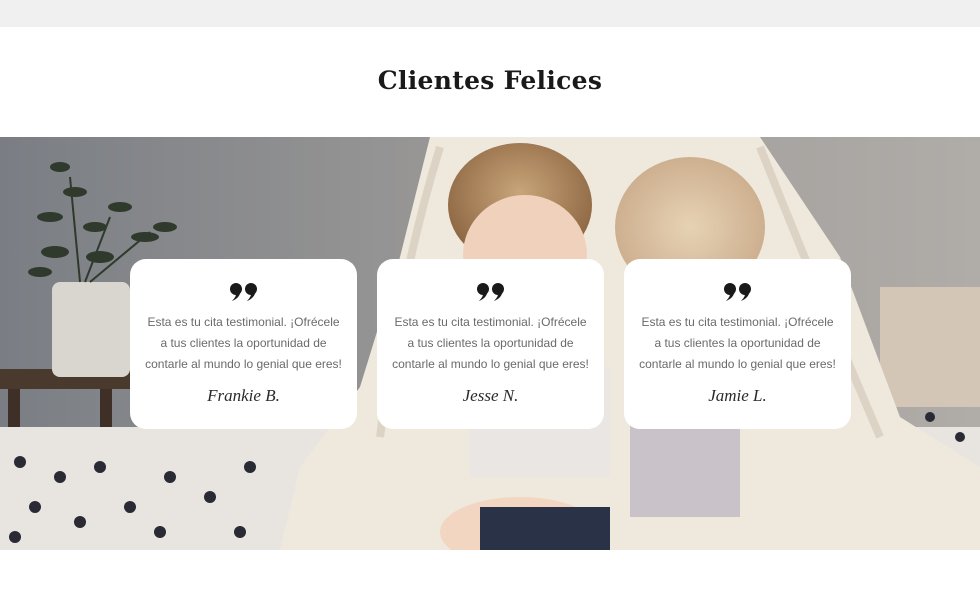 This screenshot has width=980, height=613. I want to click on section-title: Clientes Felices, so click(490, 80).